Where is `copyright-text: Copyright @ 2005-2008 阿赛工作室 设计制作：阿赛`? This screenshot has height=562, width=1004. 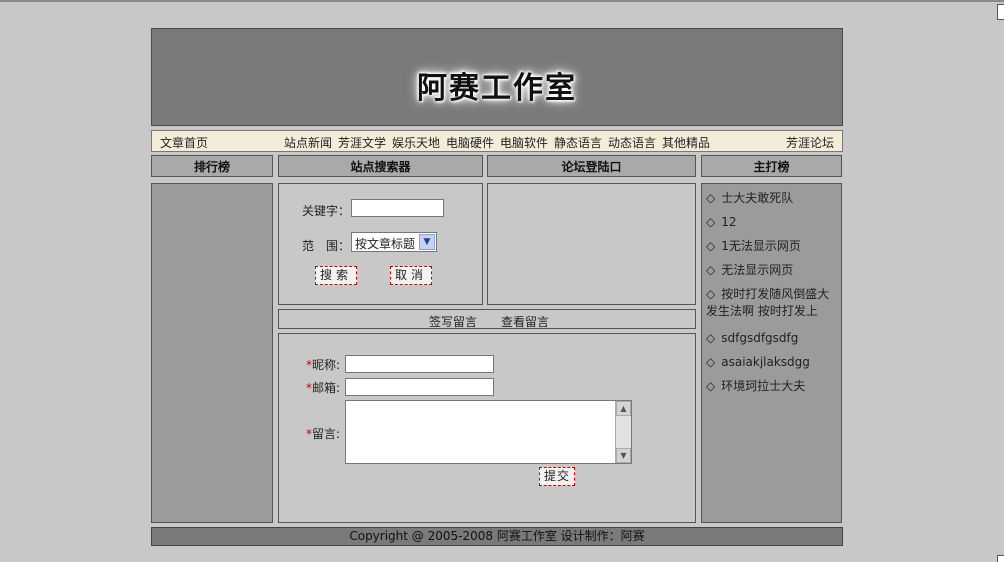 copyright-text: Copyright @ 2005-2008 阿赛工作室 设计制作：阿赛 is located at coordinates (497, 536).